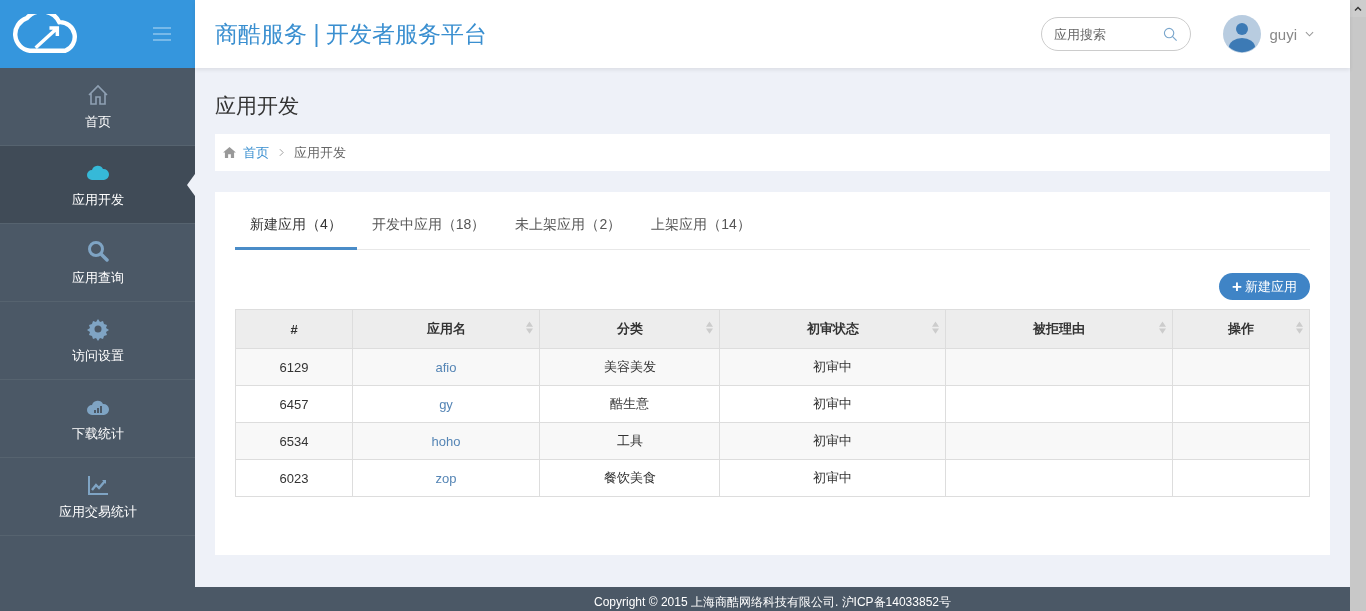 The height and width of the screenshot is (611, 1366). What do you see at coordinates (629, 329) in the screenshot?
I see `column-header: 分类` at bounding box center [629, 329].